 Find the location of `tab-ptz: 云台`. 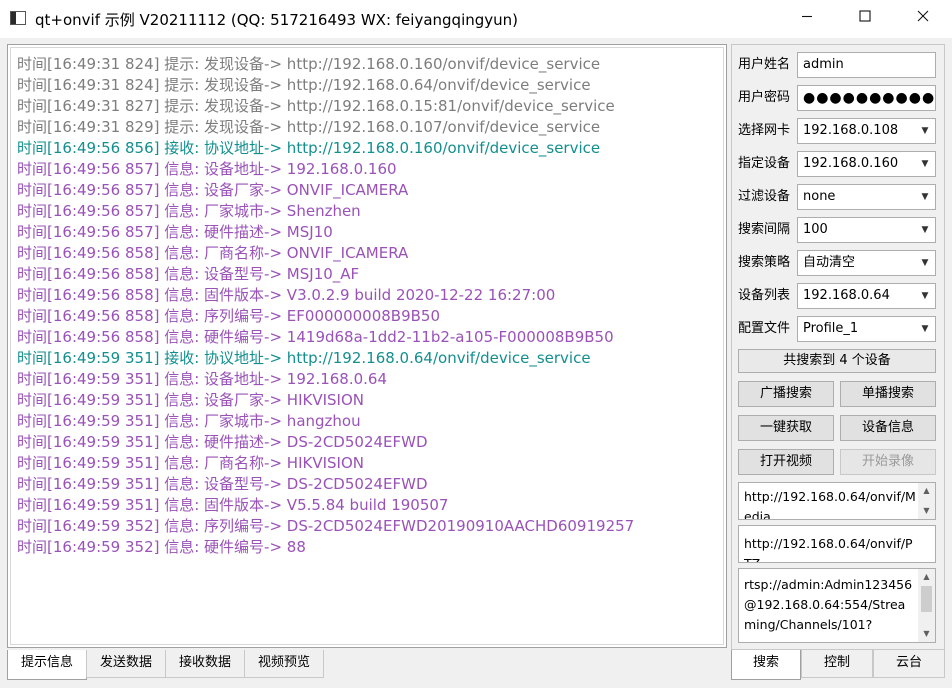

tab-ptz: 云台 is located at coordinates (909, 664).